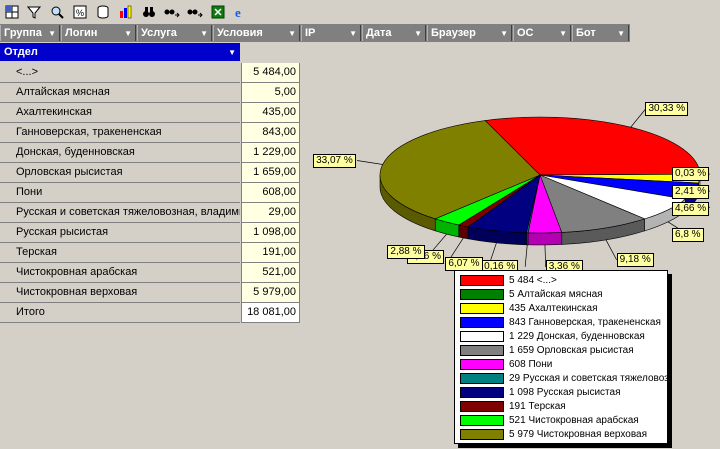 Image resolution: width=720 pixels, height=449 pixels. Describe the element at coordinates (565, 392) in the screenshot. I see `legend-label: 1 098 Русская рысистая` at that location.